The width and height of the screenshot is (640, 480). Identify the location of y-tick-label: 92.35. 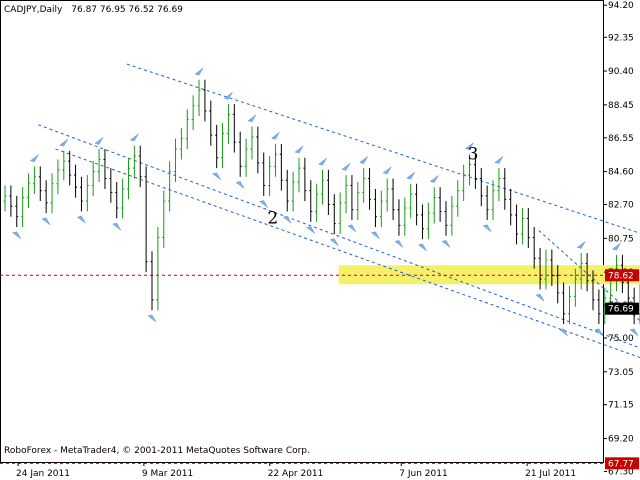
(621, 38).